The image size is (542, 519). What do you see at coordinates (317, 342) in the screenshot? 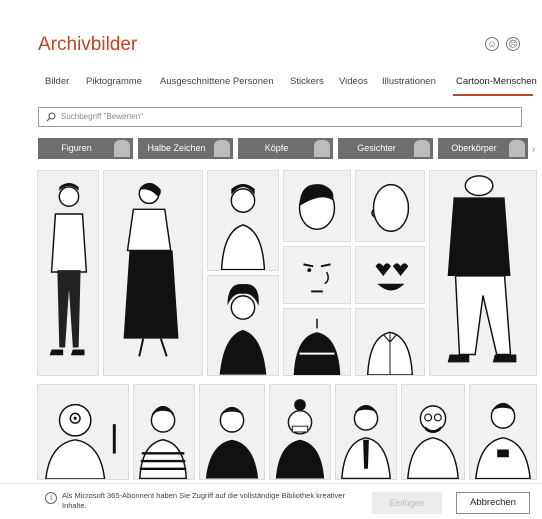
I see `cartoon-torso-arms-crossed` at bounding box center [317, 342].